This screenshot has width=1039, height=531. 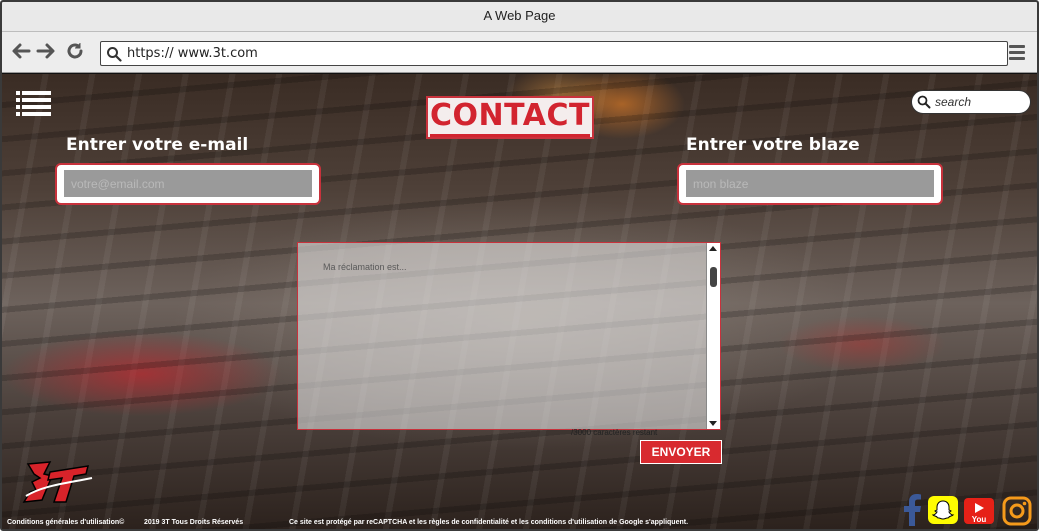 I want to click on submit-button: ENVOYER, so click(x=681, y=452).